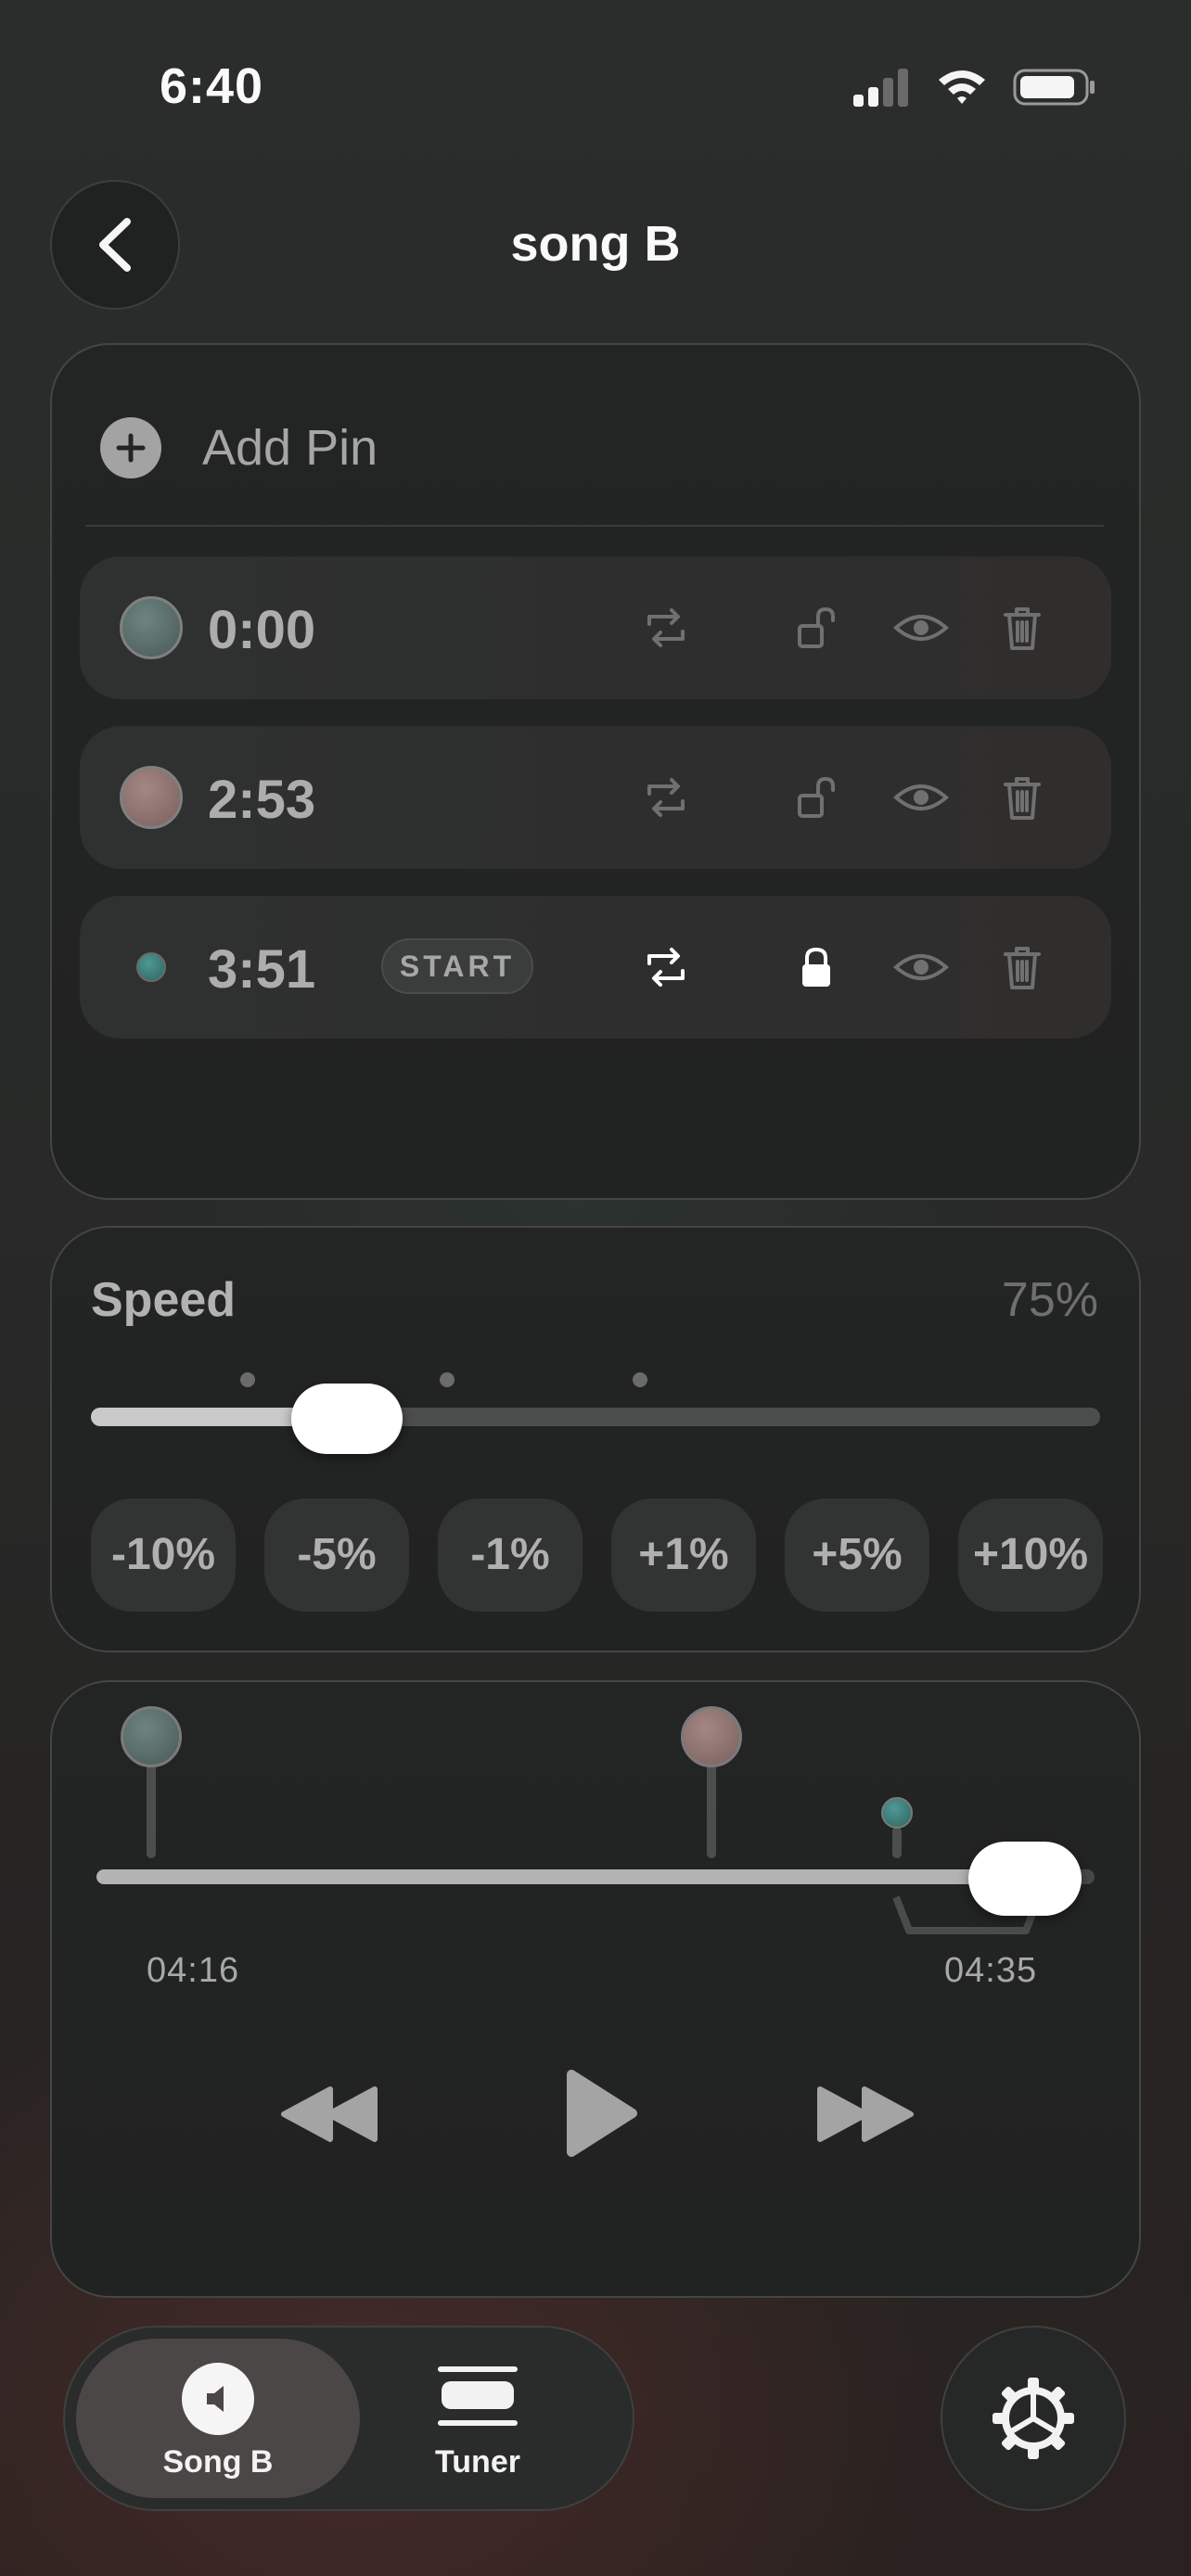 The height and width of the screenshot is (2576, 1191). Describe the element at coordinates (212, 86) in the screenshot. I see `status-time: 6:40` at that location.